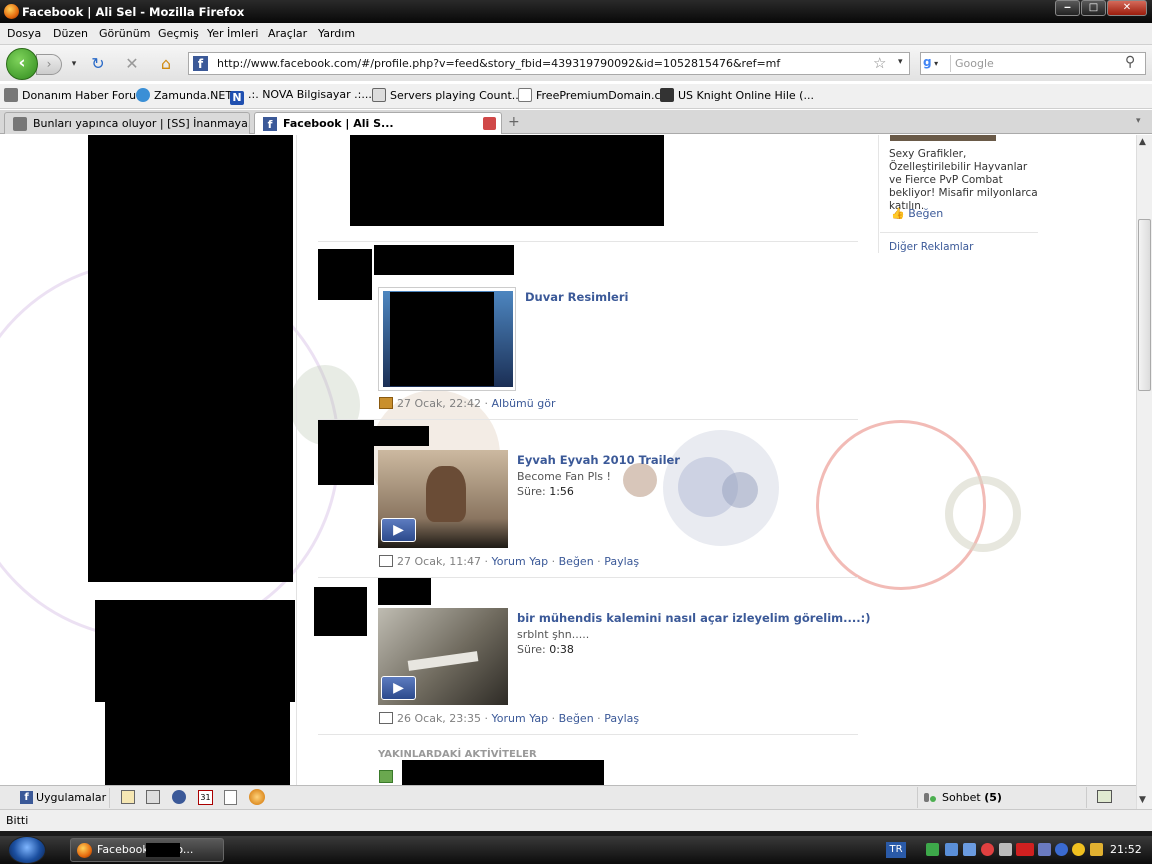  What do you see at coordinates (24, 33) in the screenshot?
I see `menu-file: Dosya` at bounding box center [24, 33].